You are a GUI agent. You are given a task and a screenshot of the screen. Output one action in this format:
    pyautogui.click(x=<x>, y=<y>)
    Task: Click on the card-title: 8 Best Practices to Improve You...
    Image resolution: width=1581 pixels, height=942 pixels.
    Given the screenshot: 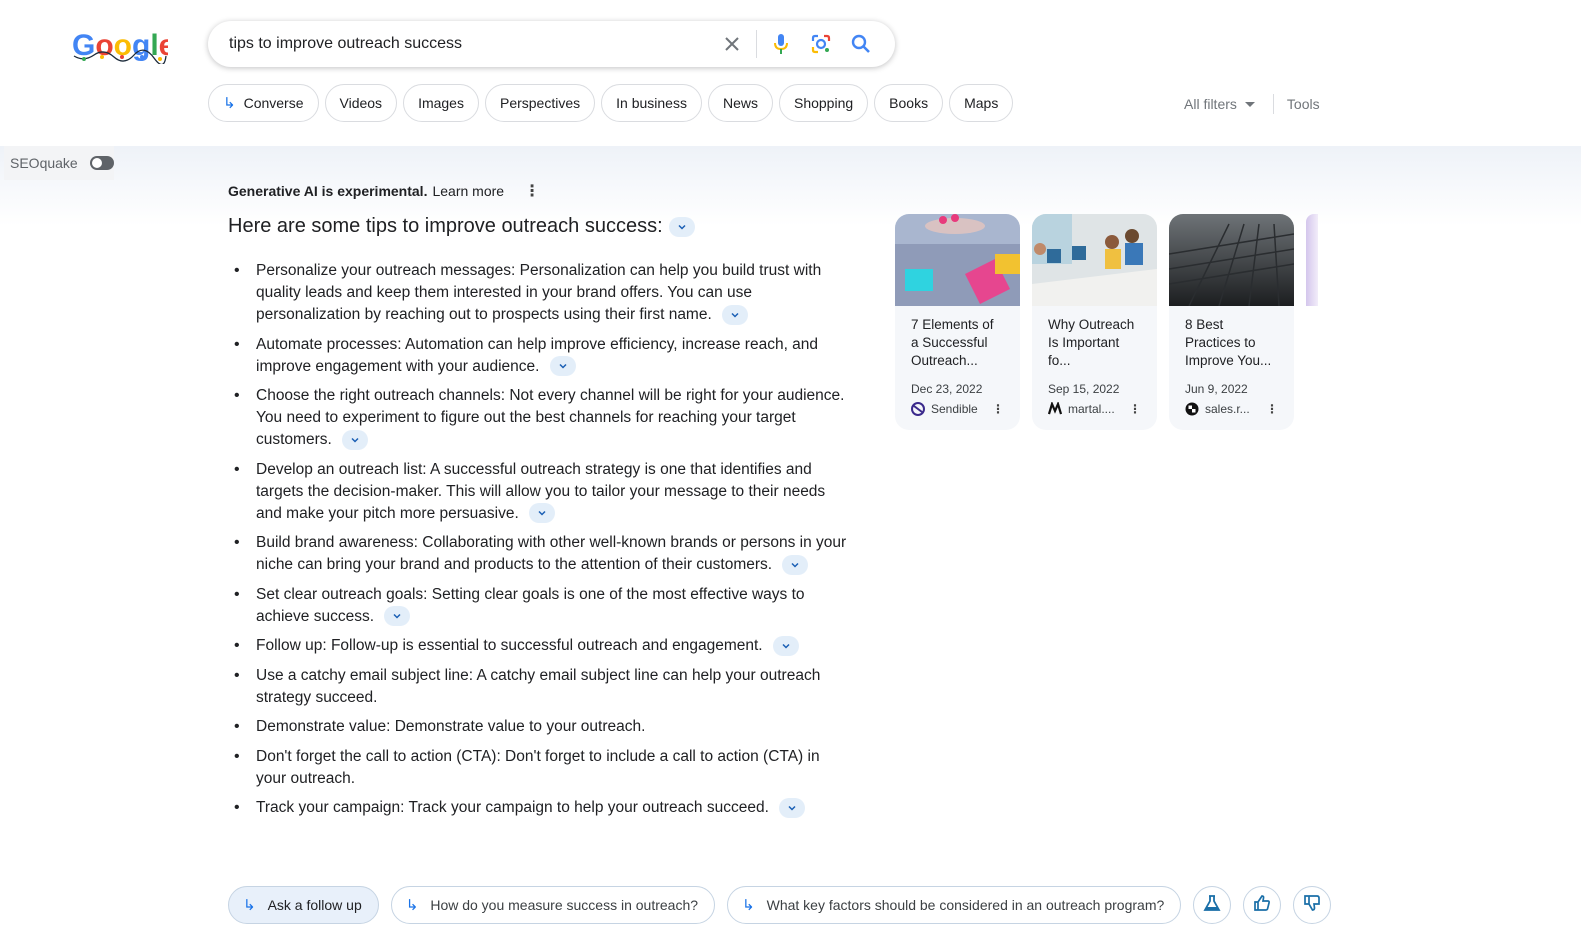 What is the action you would take?
    pyautogui.click(x=1228, y=342)
    